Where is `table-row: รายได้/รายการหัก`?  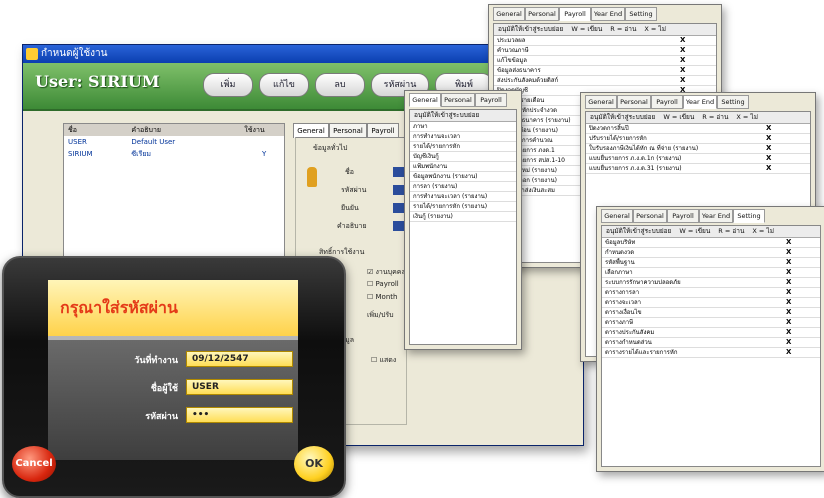 table-row: รายได้/รายการหัก is located at coordinates (463, 147).